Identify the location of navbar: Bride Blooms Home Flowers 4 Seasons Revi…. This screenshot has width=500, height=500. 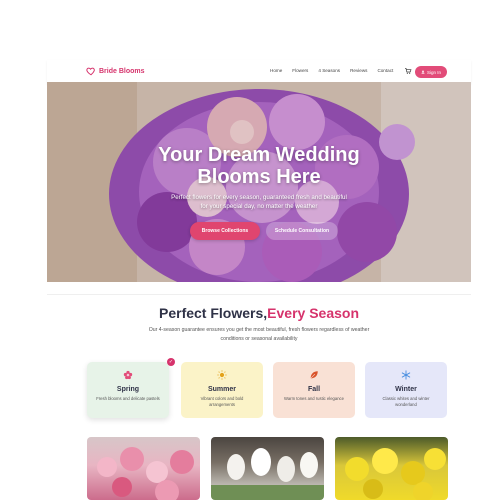
(259, 72).